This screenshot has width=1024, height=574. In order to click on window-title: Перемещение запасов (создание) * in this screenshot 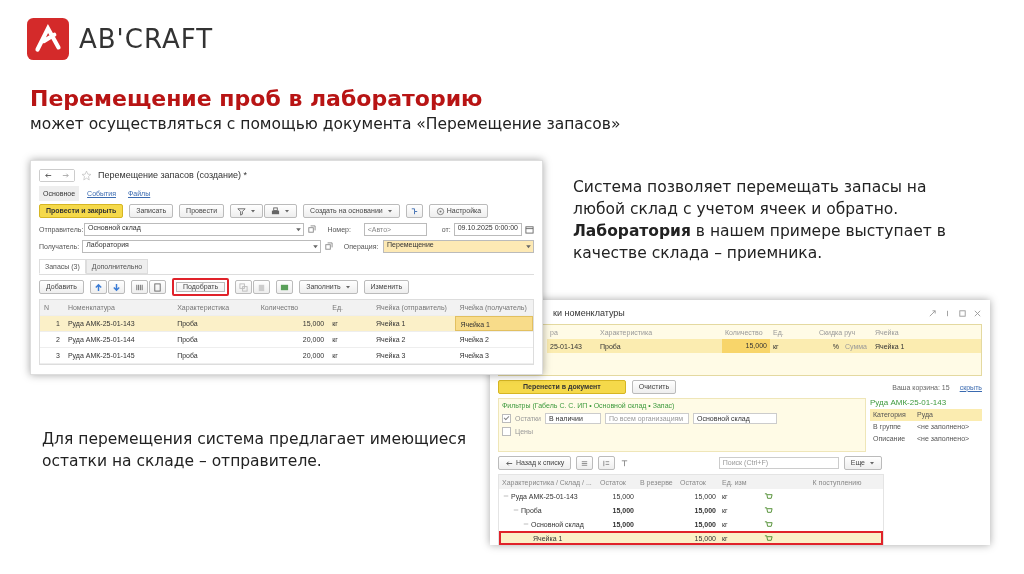, I will do `click(173, 175)`.